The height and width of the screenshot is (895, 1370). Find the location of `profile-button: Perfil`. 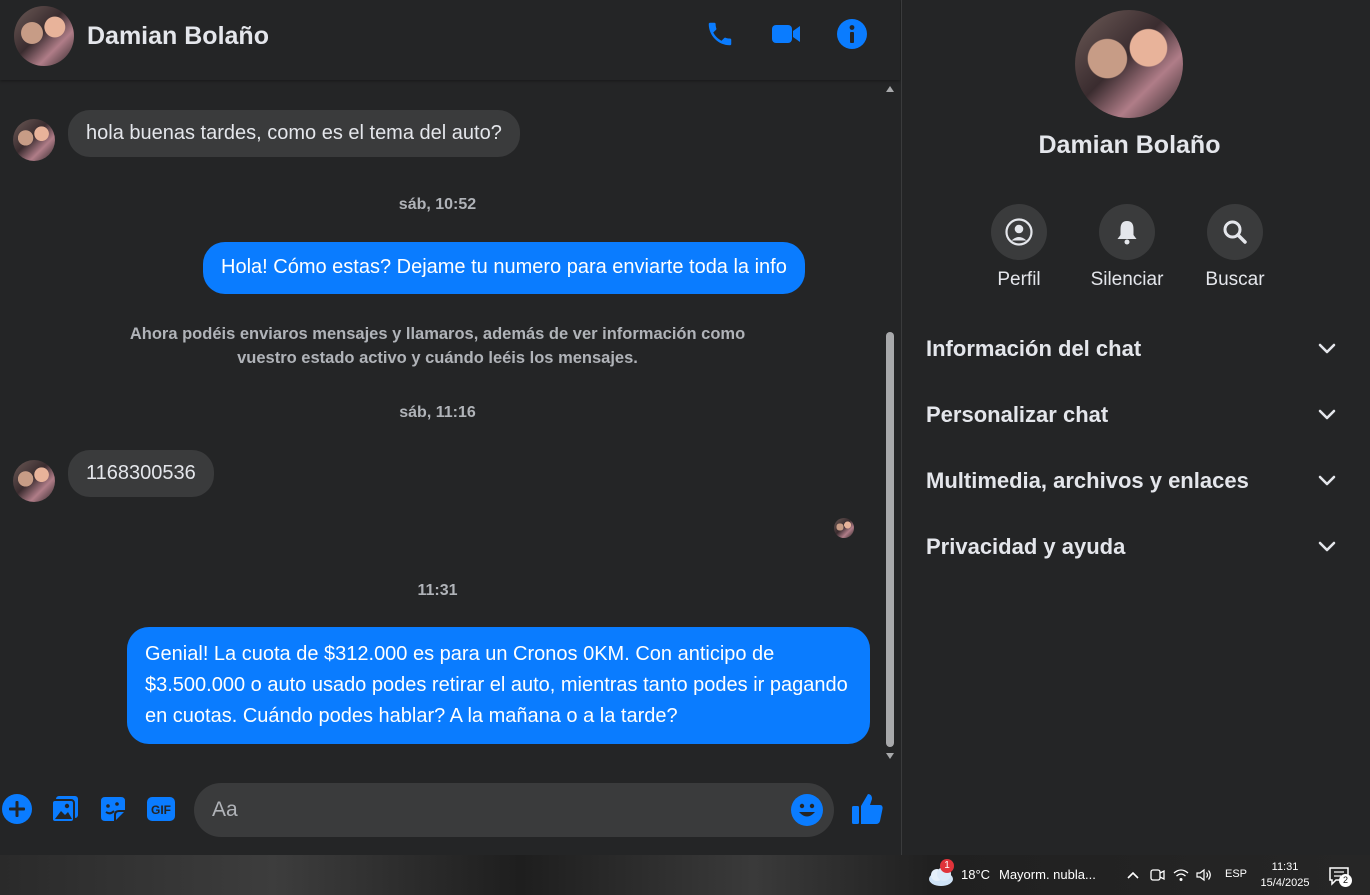

profile-button: Perfil is located at coordinates (1019, 247).